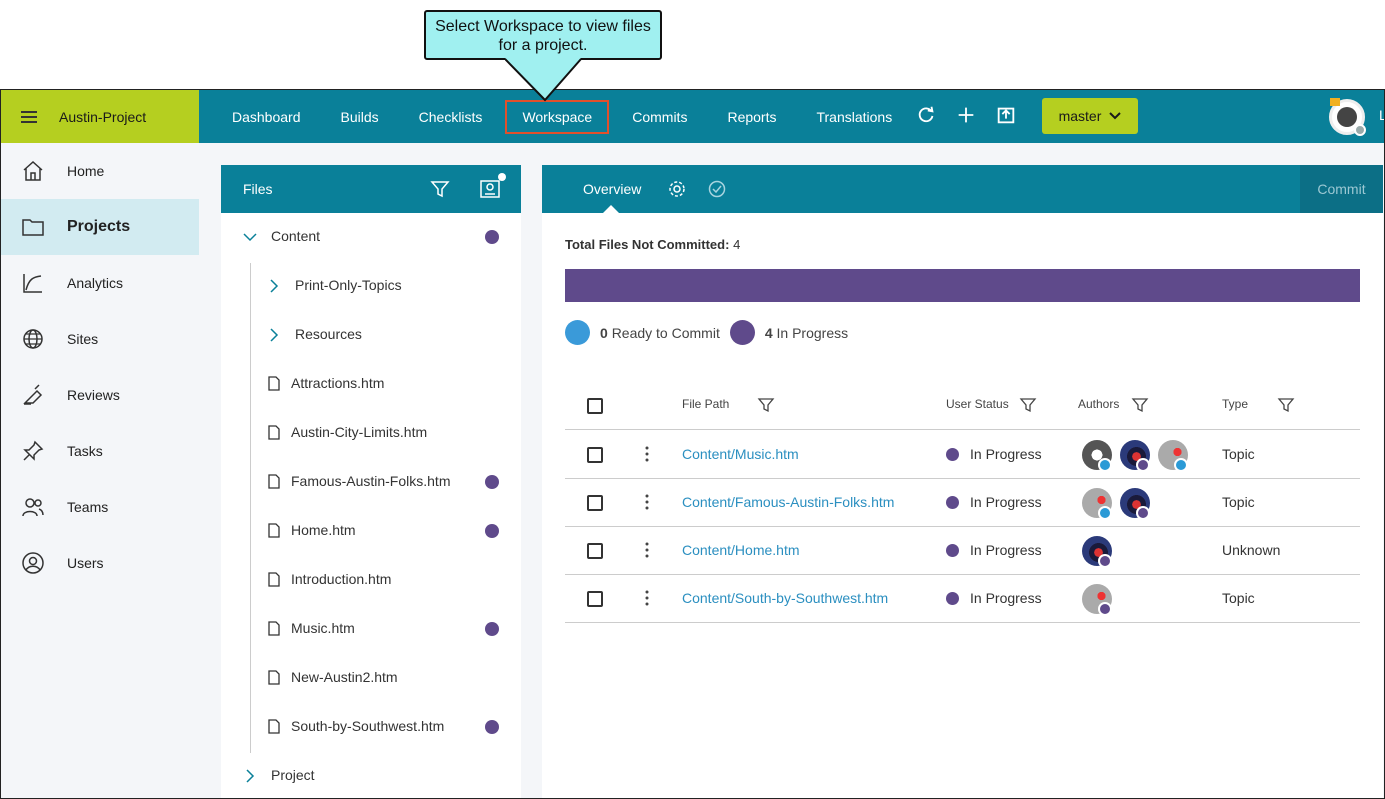 This screenshot has width=1385, height=799. I want to click on sidebar-item-label: Home, so click(86, 171).